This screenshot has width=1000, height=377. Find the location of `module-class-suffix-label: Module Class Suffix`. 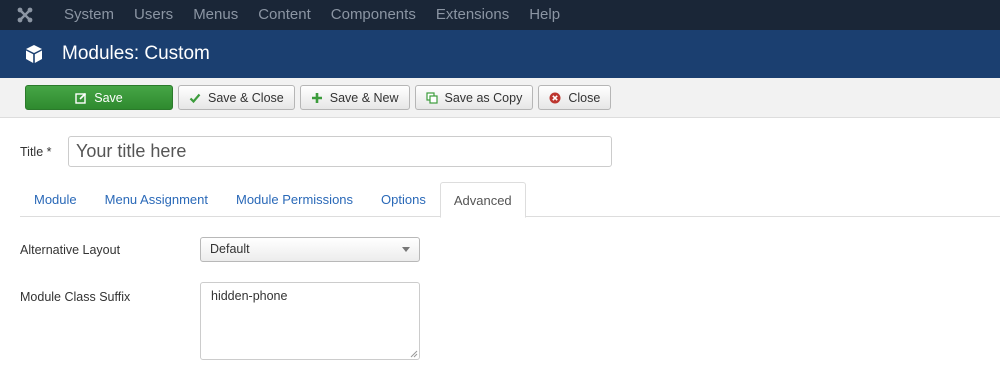

module-class-suffix-label: Module Class Suffix is located at coordinates (75, 297).